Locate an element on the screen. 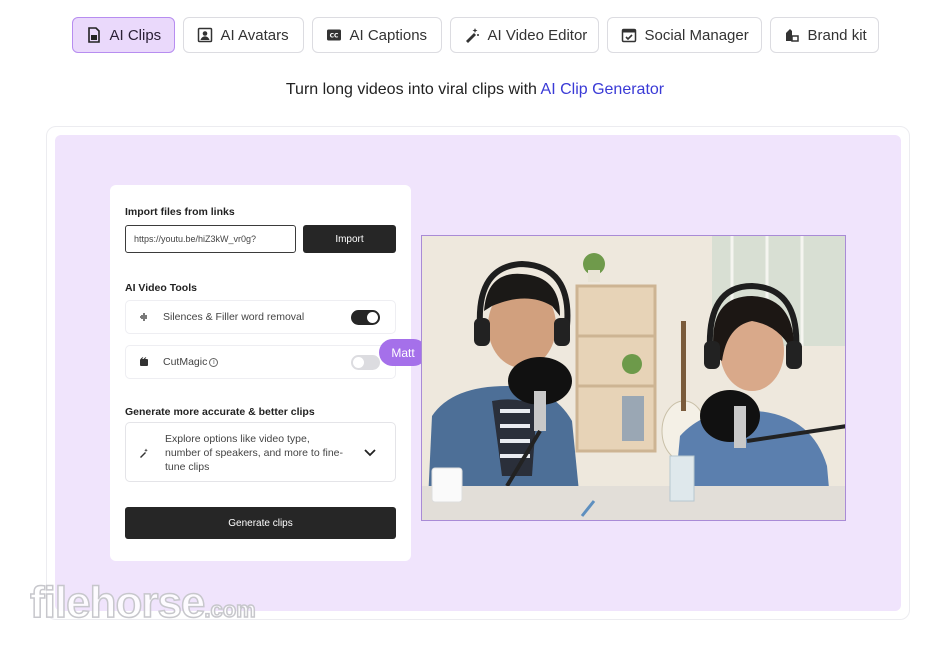  watermark-suffix: .com is located at coordinates (230, 609).